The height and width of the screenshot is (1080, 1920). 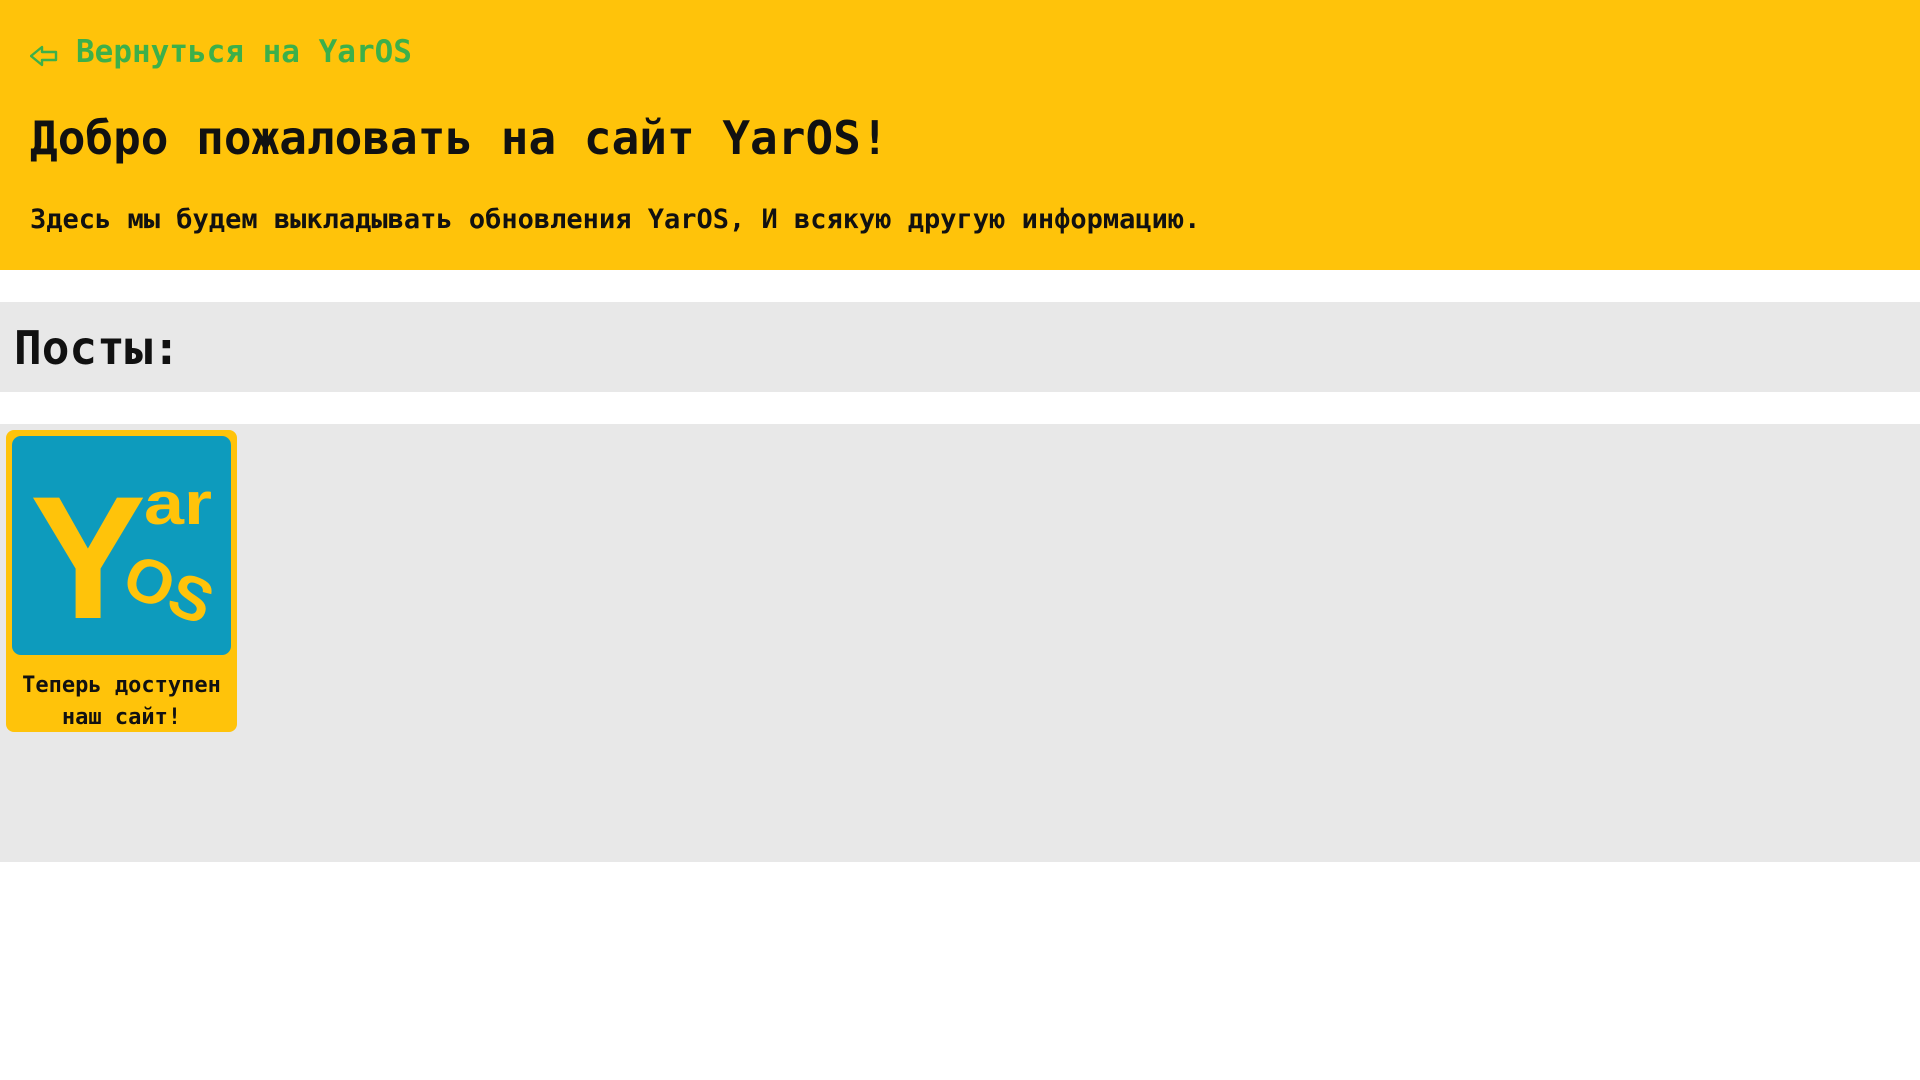 I want to click on page-title: Добро пожаловать на сайт YarOS!, so click(x=459, y=138).